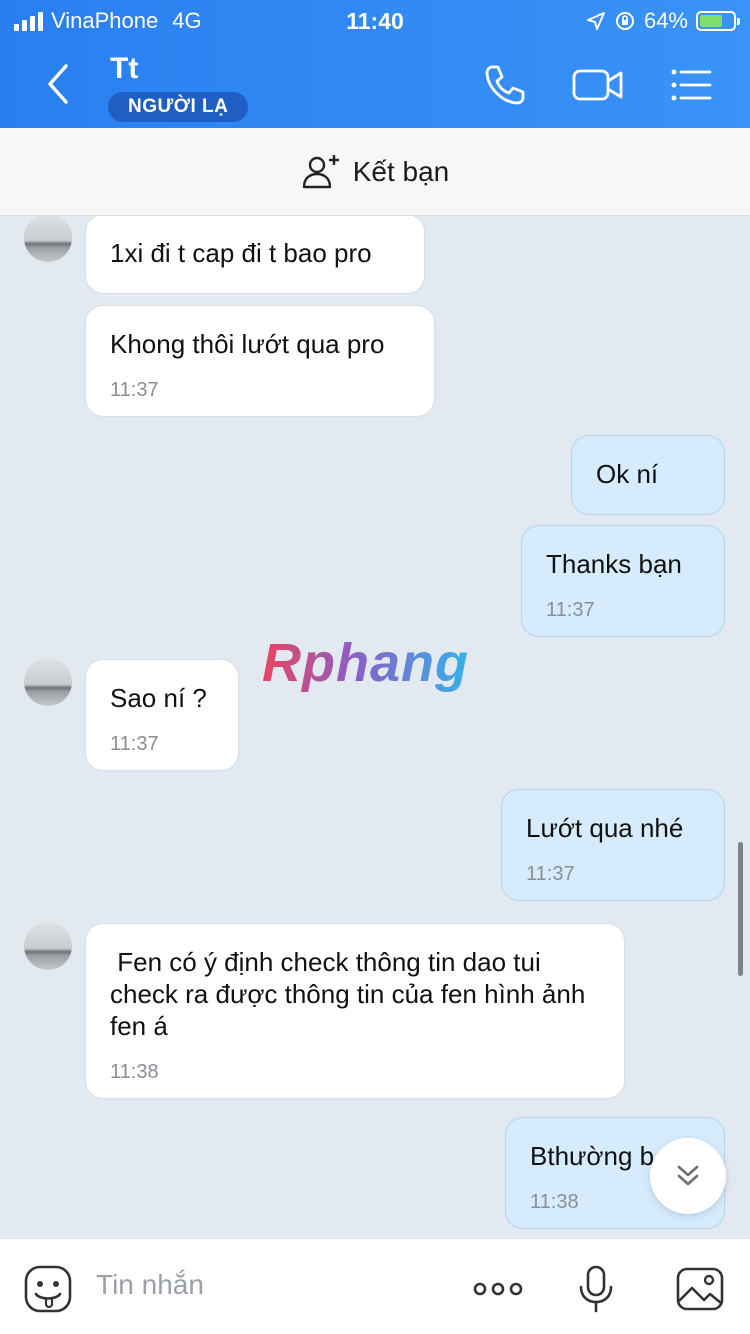 This screenshot has width=750, height=1334. What do you see at coordinates (375, 1286) in the screenshot?
I see `composer-bar: Tin nhắn` at bounding box center [375, 1286].